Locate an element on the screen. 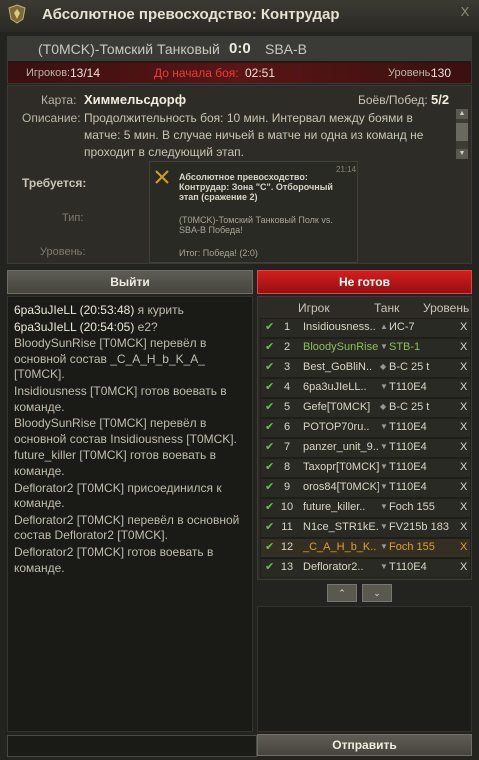 This screenshot has width=479, height=760. tank-name: Foch 155 is located at coordinates (412, 507).